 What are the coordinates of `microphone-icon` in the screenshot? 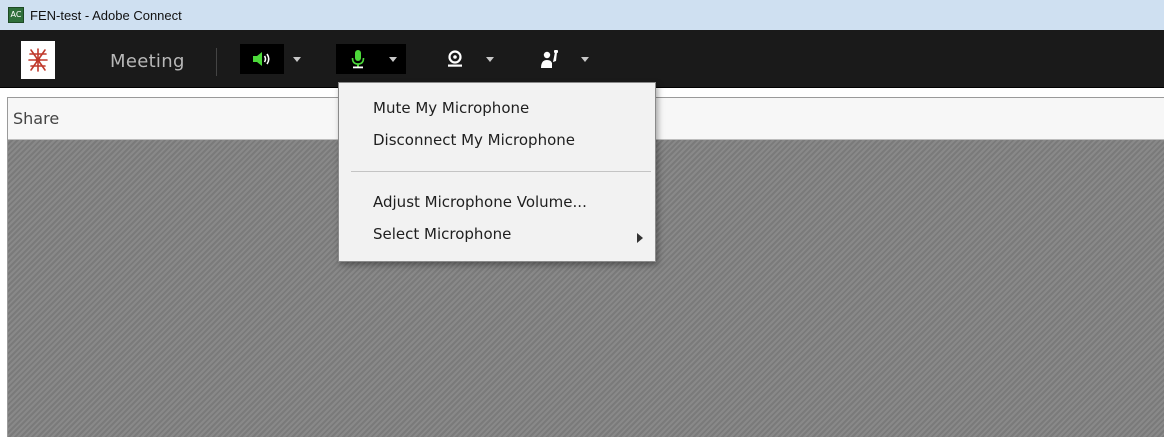 It's located at (358, 59).